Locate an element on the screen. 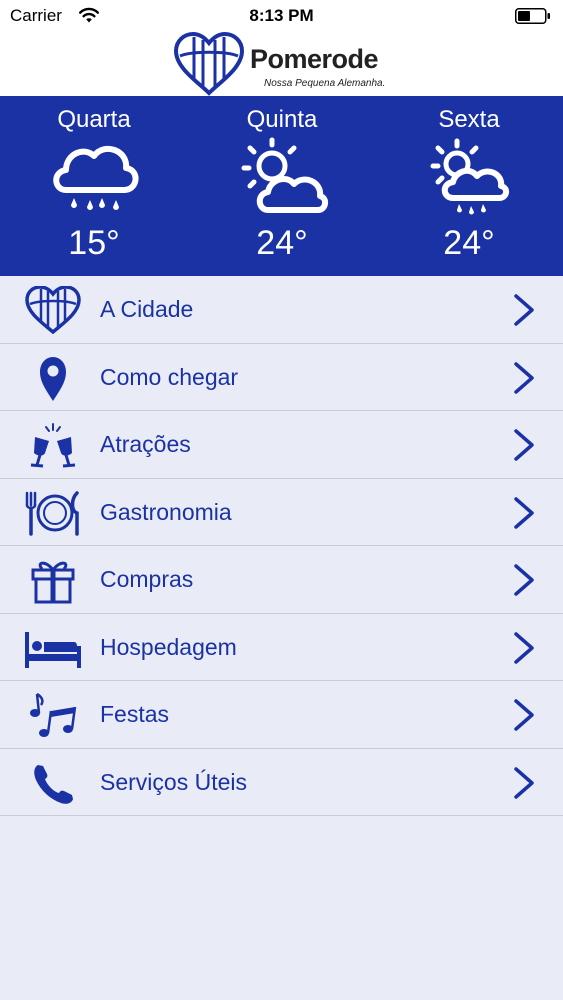  status-bar: Carrier 8:13 PM is located at coordinates (281, 16).